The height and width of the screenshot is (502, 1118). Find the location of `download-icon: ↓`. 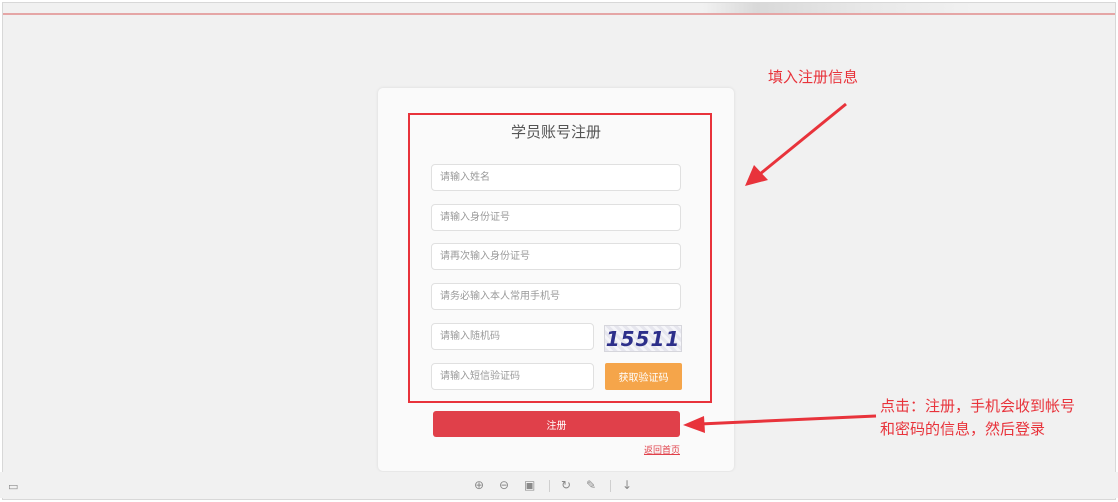

download-icon: ↓ is located at coordinates (627, 485).